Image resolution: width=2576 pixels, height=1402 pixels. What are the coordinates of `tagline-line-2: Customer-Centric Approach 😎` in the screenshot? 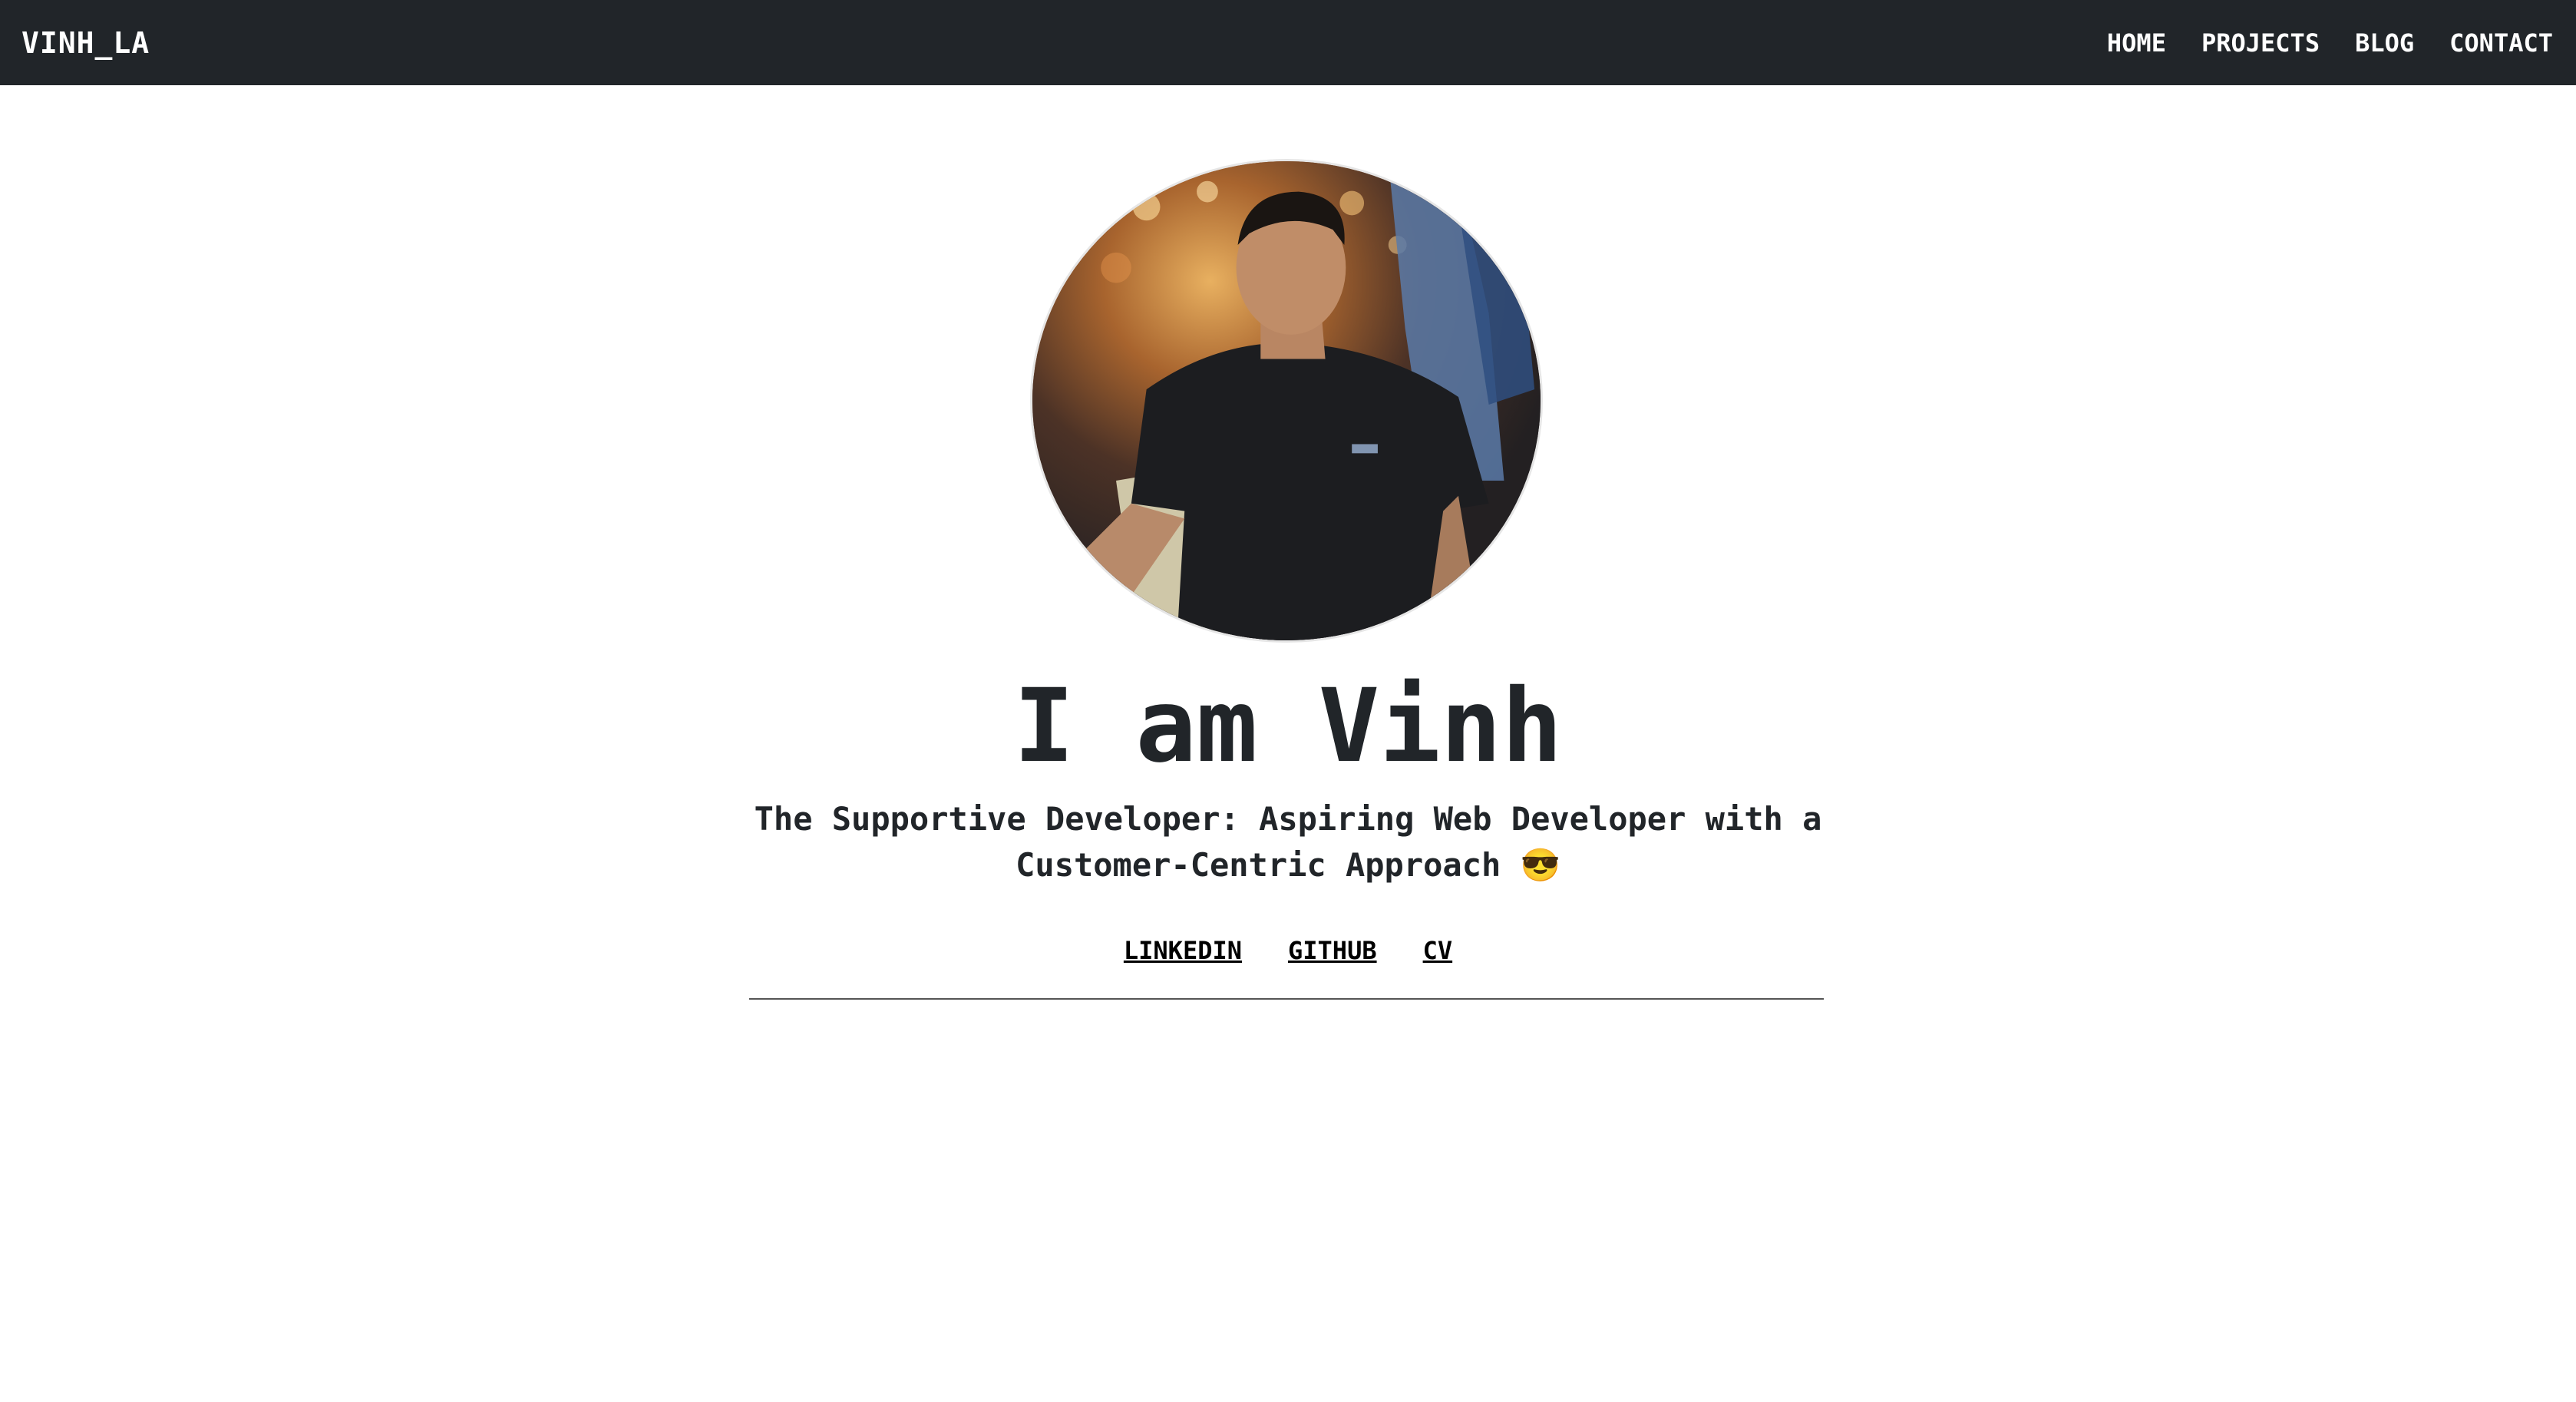 It's located at (1288, 865).